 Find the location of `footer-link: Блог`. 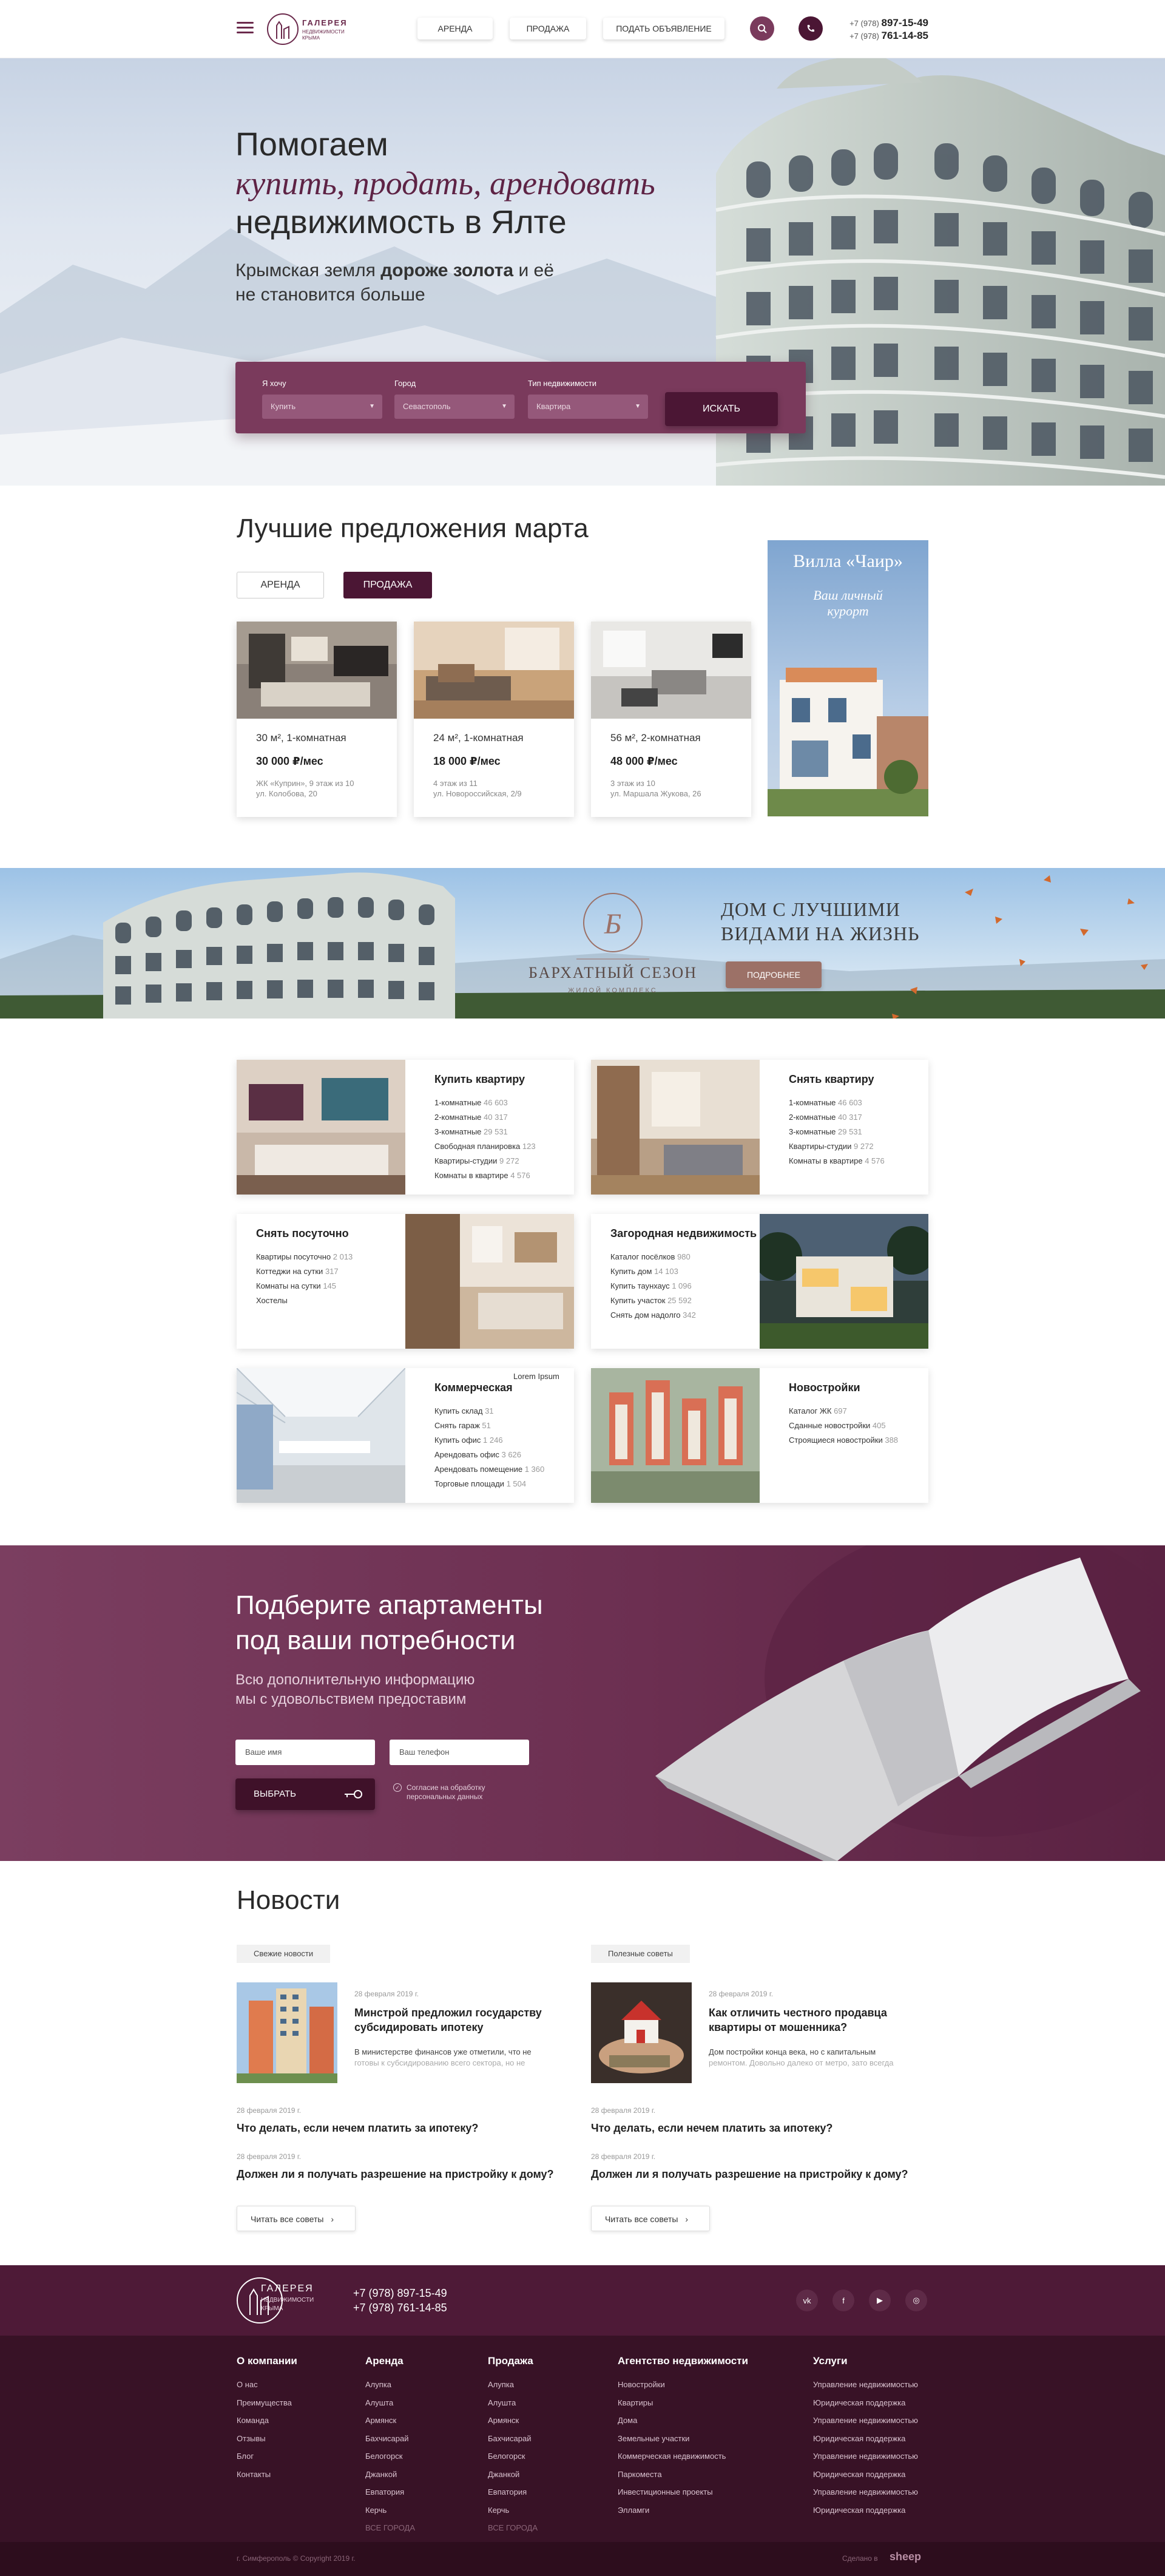

footer-link: Блог is located at coordinates (267, 2457).